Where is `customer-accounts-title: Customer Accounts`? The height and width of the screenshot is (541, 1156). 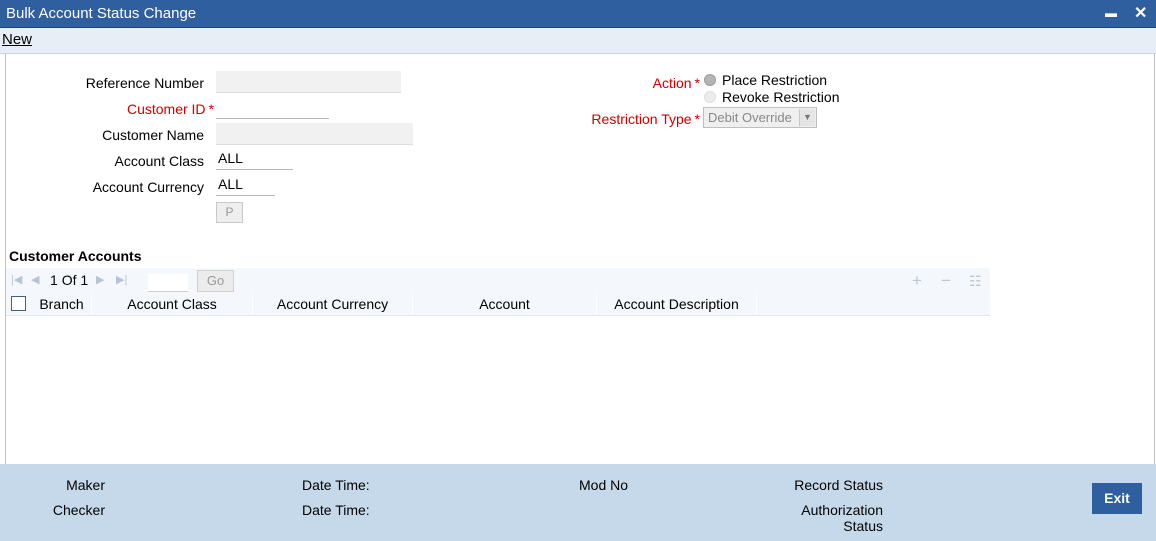
customer-accounts-title: Customer Accounts is located at coordinates (75, 256).